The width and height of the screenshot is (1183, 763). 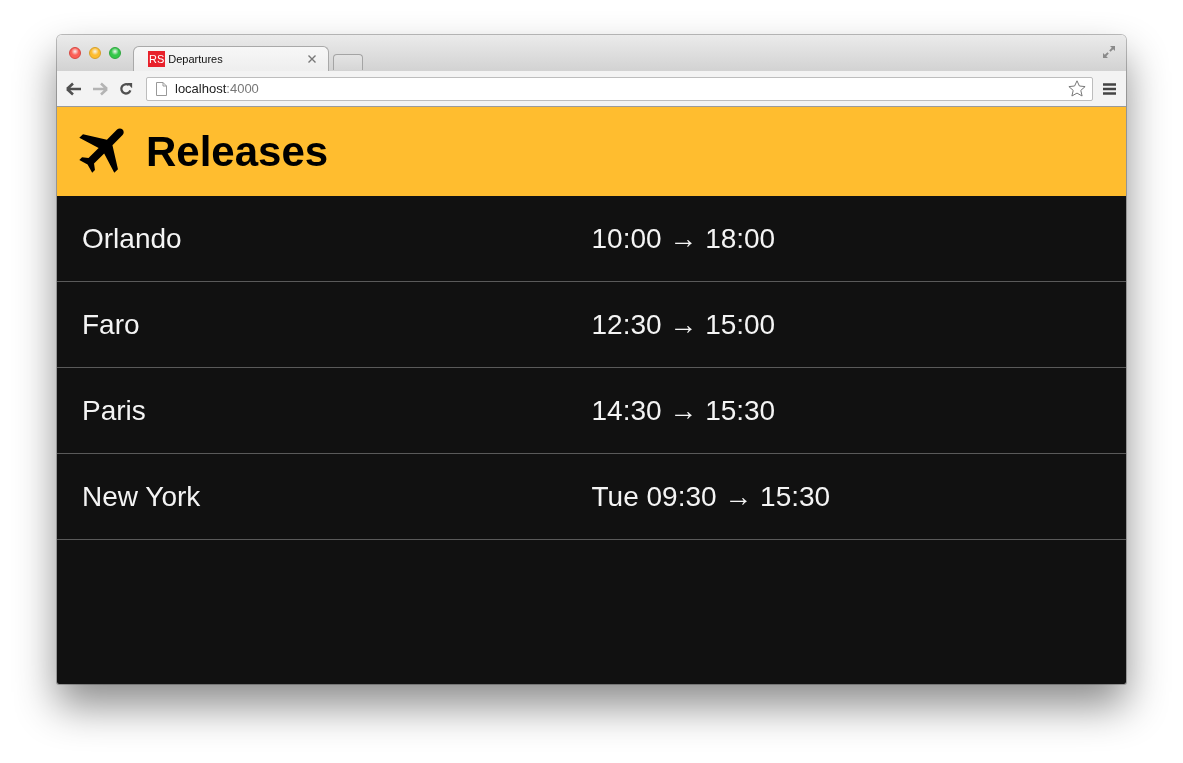 What do you see at coordinates (683, 410) in the screenshot?
I see `departure-time: 14:30 → 15:30` at bounding box center [683, 410].